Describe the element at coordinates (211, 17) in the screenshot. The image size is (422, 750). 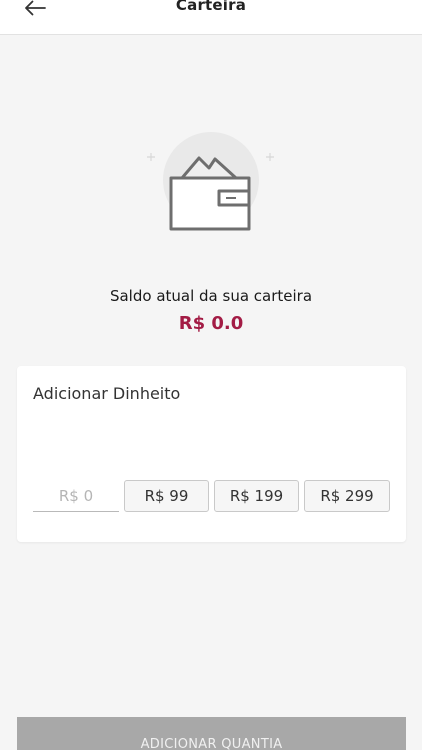
I see `app-header: Carteira` at that location.